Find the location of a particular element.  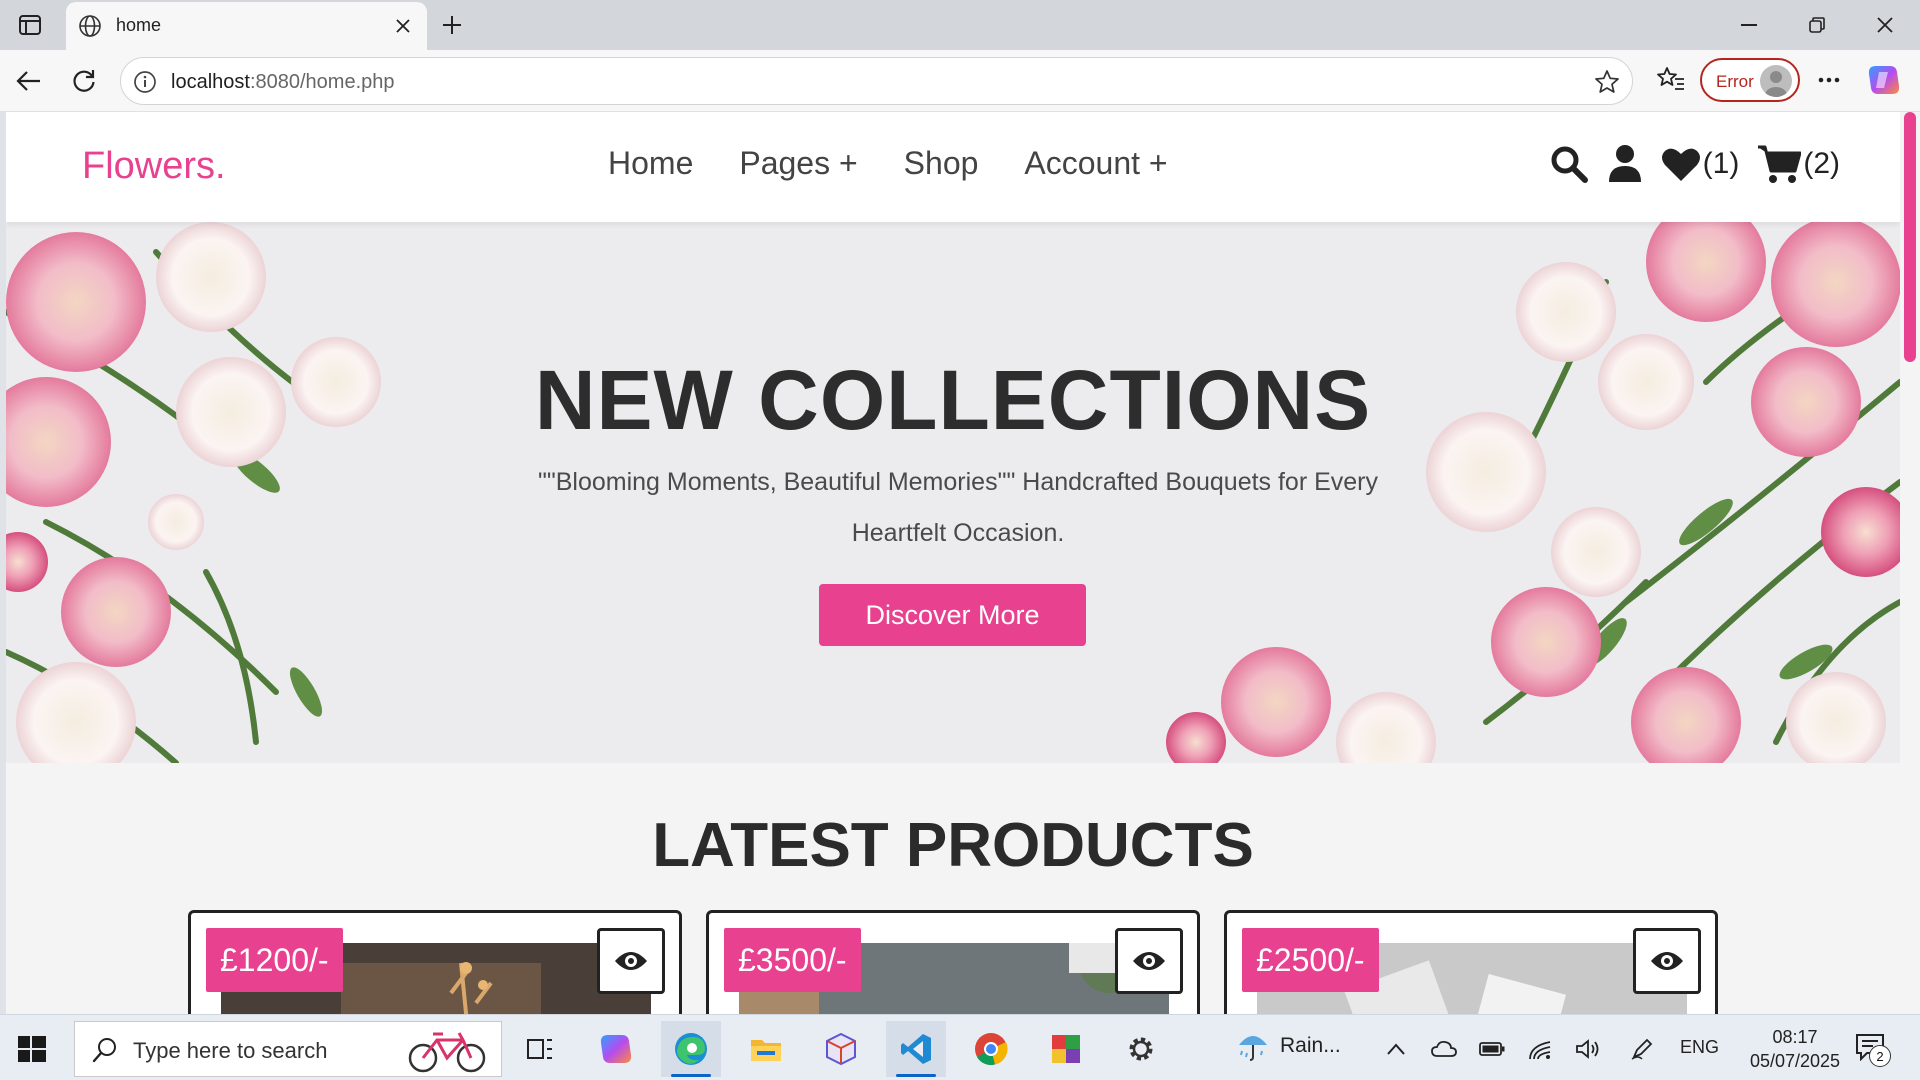

task-view-button is located at coordinates (540, 1049).